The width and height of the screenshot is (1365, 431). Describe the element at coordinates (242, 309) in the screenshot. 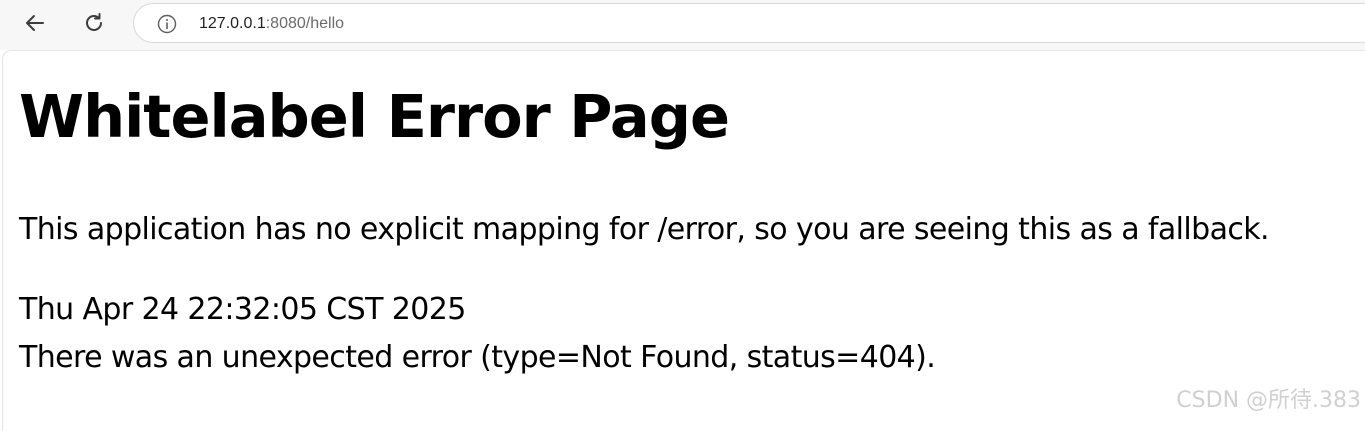

I see `error-timestamp: Thu Apr 24 22:32:05 CST 2025` at that location.